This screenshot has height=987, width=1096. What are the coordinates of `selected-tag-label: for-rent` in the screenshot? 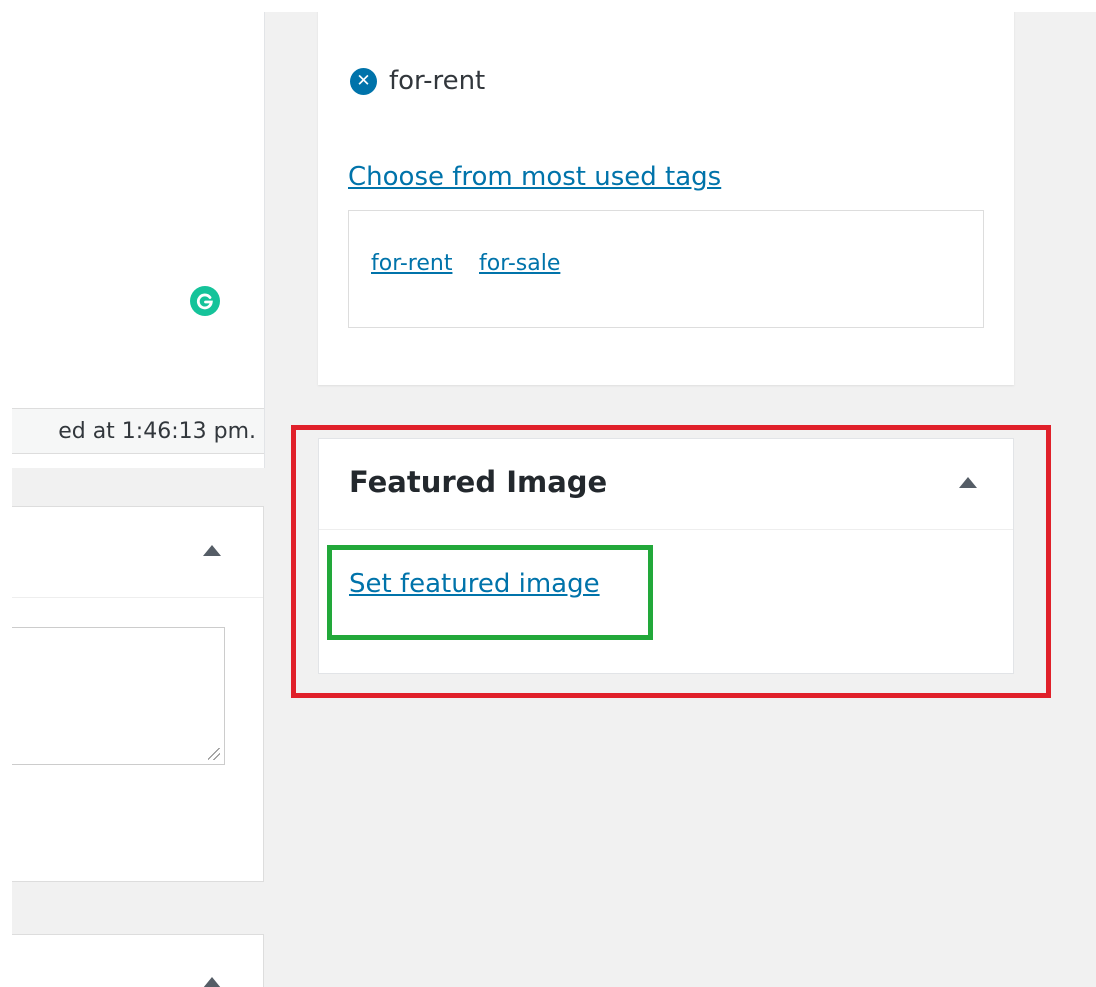 It's located at (437, 81).